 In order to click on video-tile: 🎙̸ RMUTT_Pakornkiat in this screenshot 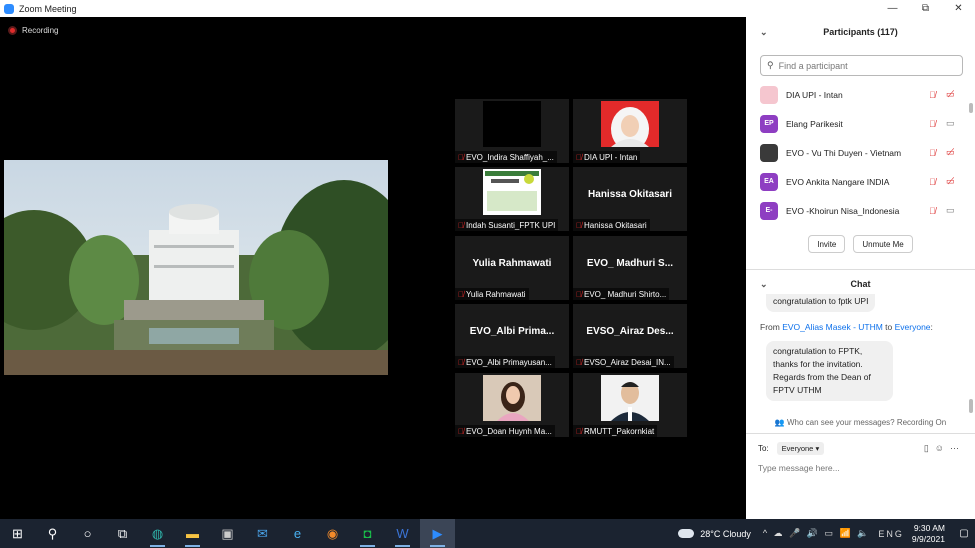, I will do `click(630, 405)`.